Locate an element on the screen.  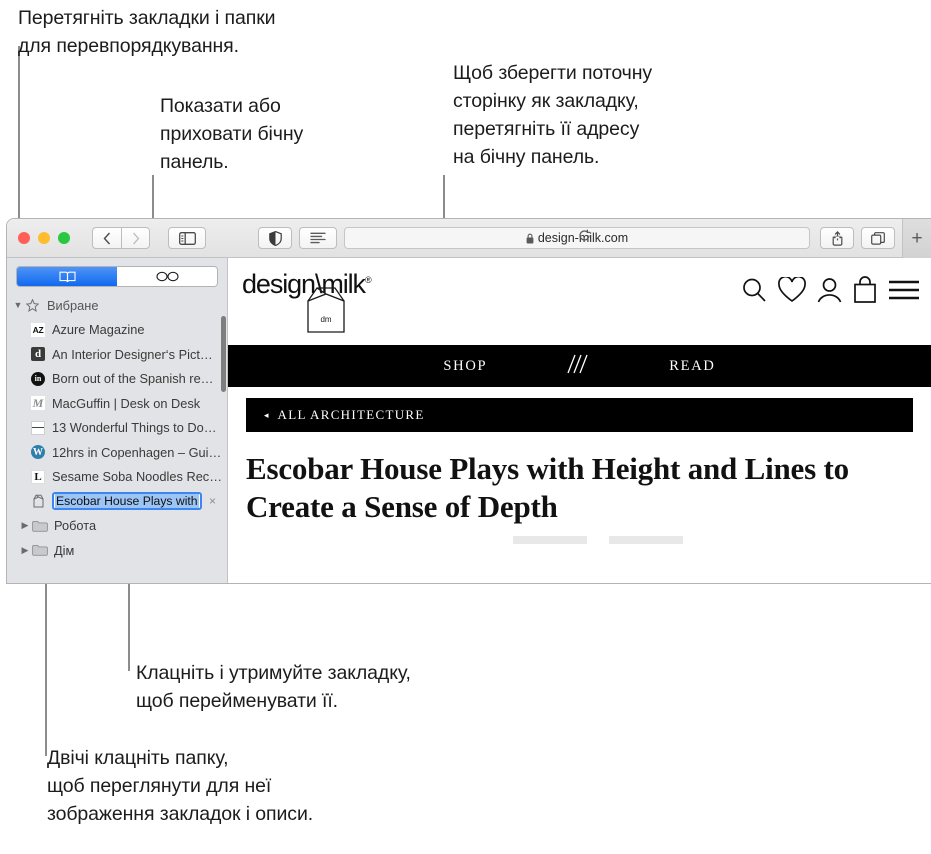
bookmark-label: Azure Magazine is located at coordinates (98, 330).